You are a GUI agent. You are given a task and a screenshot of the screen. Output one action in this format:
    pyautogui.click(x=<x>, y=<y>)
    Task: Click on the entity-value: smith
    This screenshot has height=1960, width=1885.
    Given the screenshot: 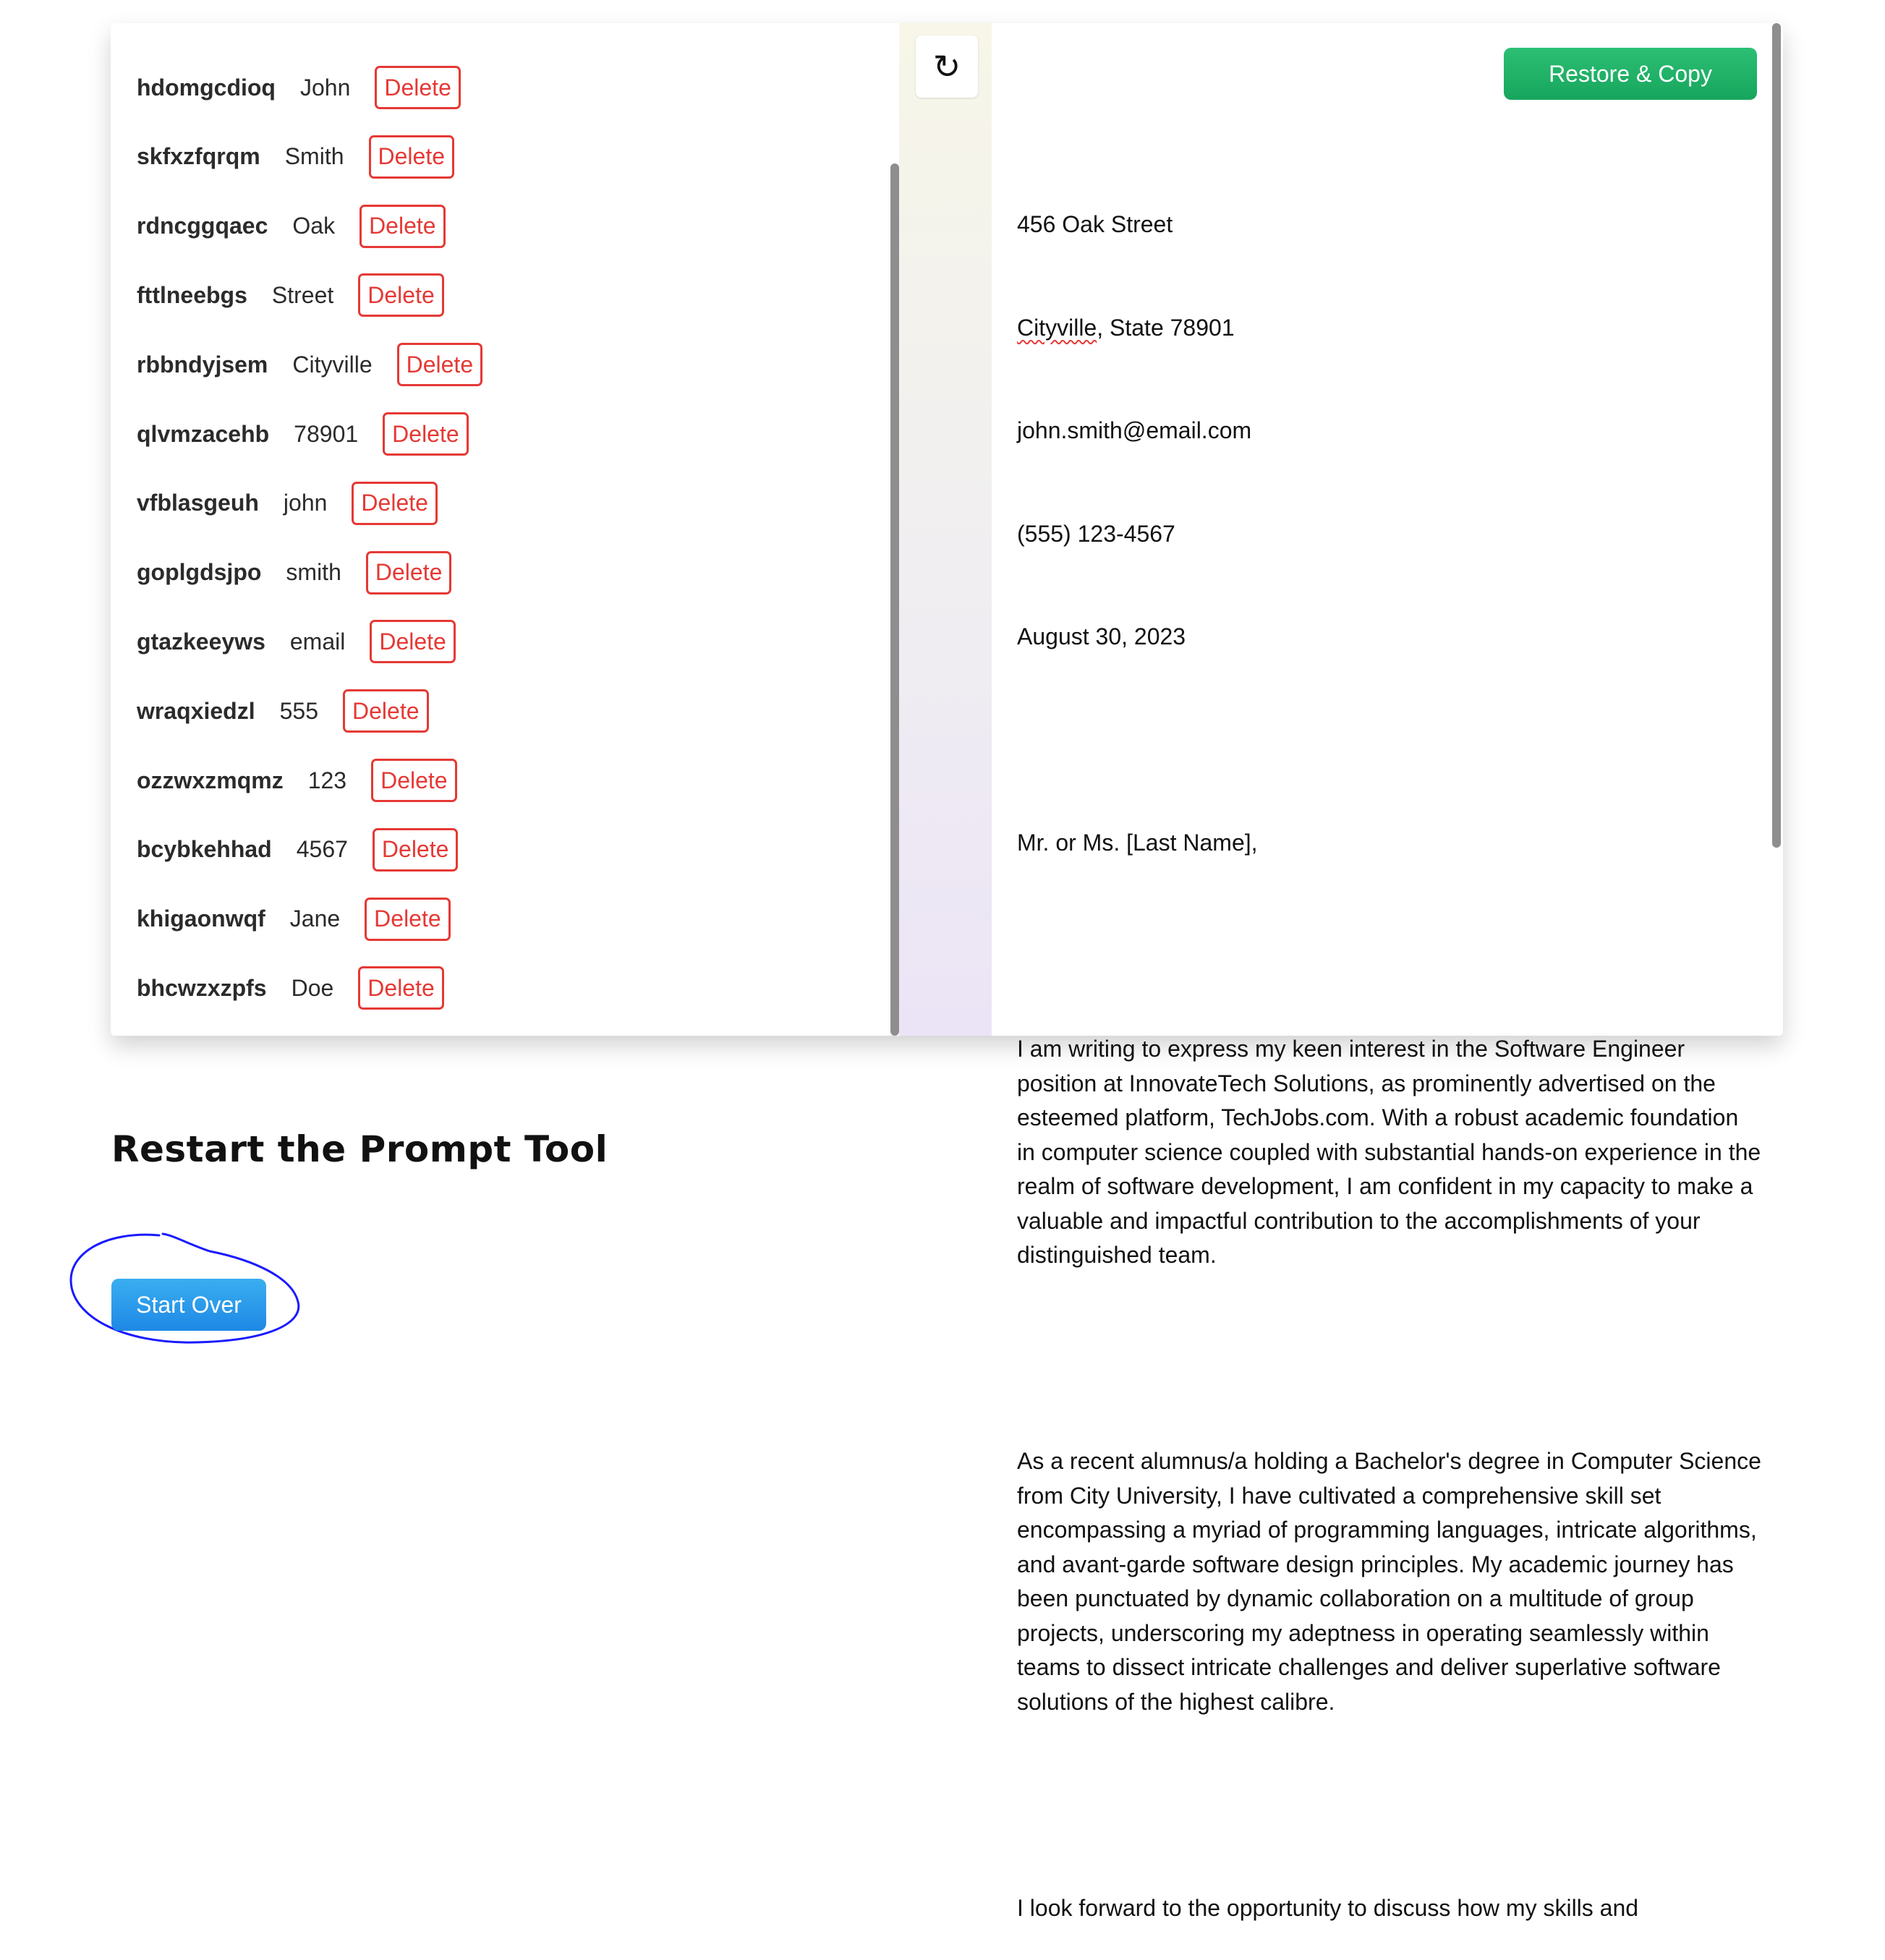 What is the action you would take?
    pyautogui.click(x=313, y=572)
    